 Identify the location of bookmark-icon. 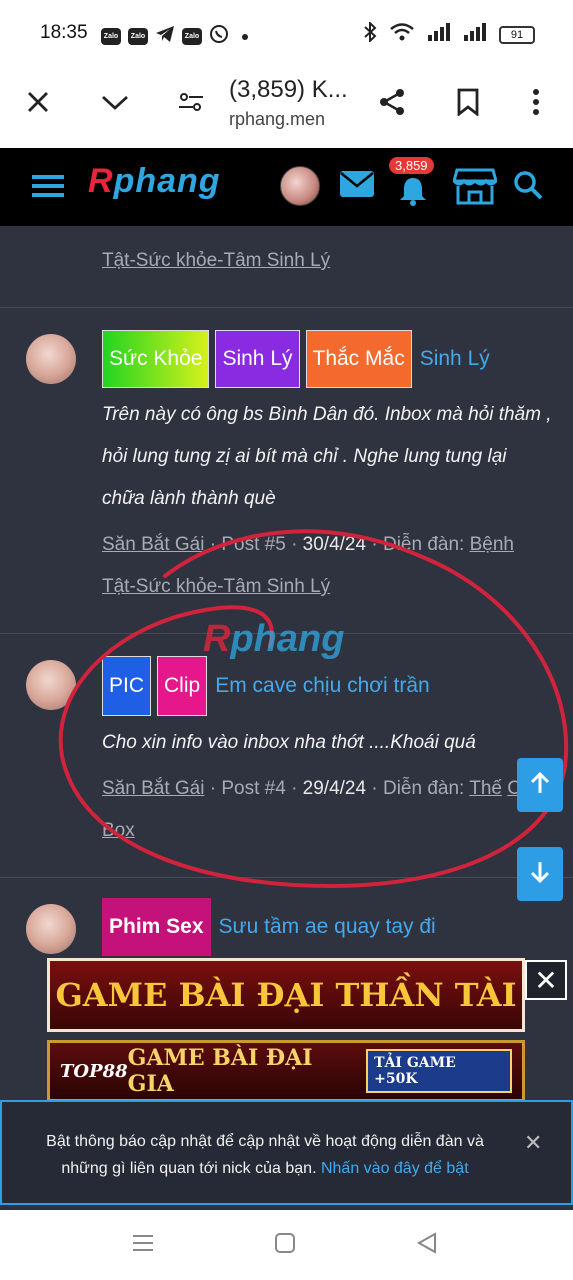
(468, 104).